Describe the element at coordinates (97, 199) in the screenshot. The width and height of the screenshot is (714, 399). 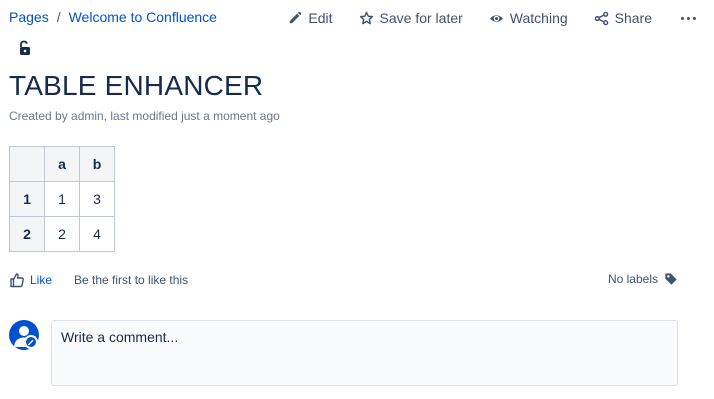
I see `table-cell: 3` at that location.